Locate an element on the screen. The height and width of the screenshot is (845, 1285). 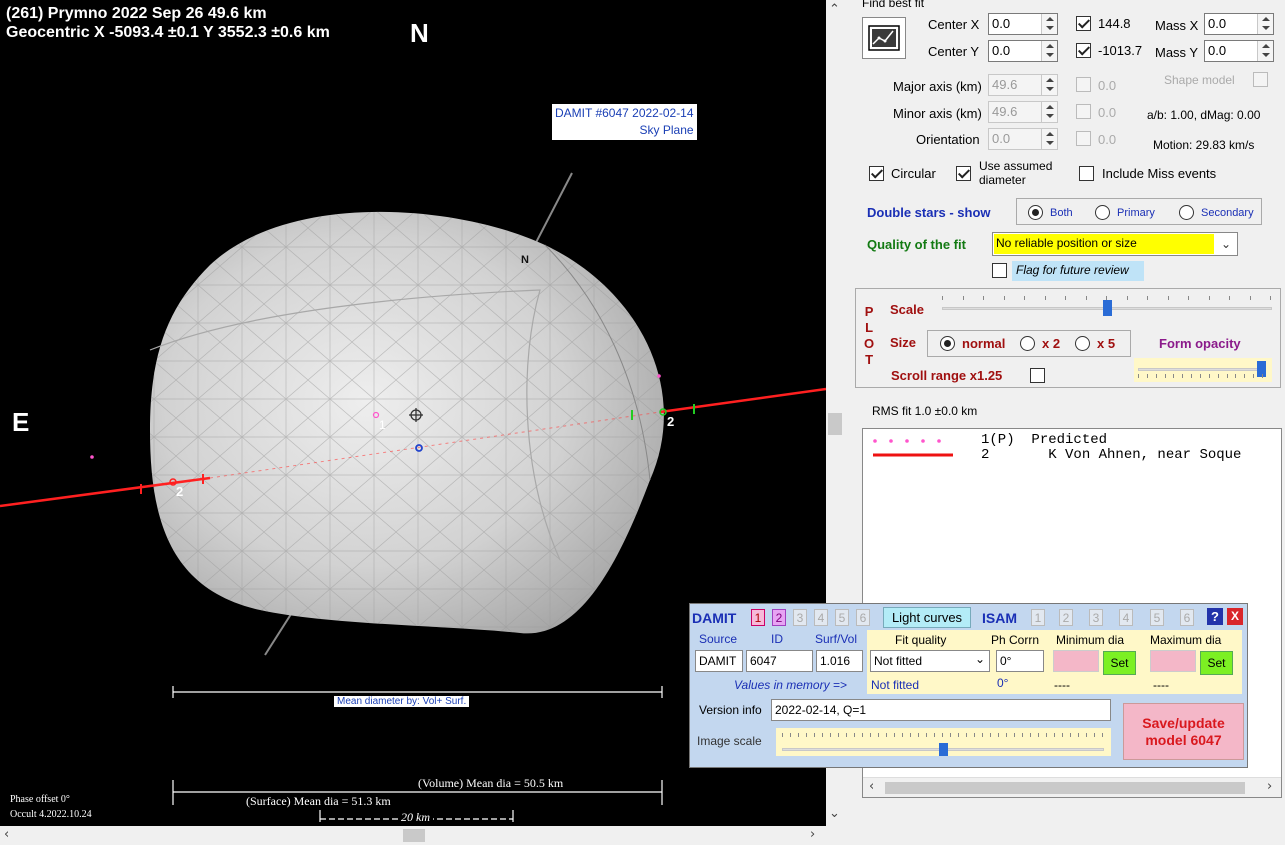
plot-horizontal-scrollbar: ‹ › is located at coordinates (422, 835).